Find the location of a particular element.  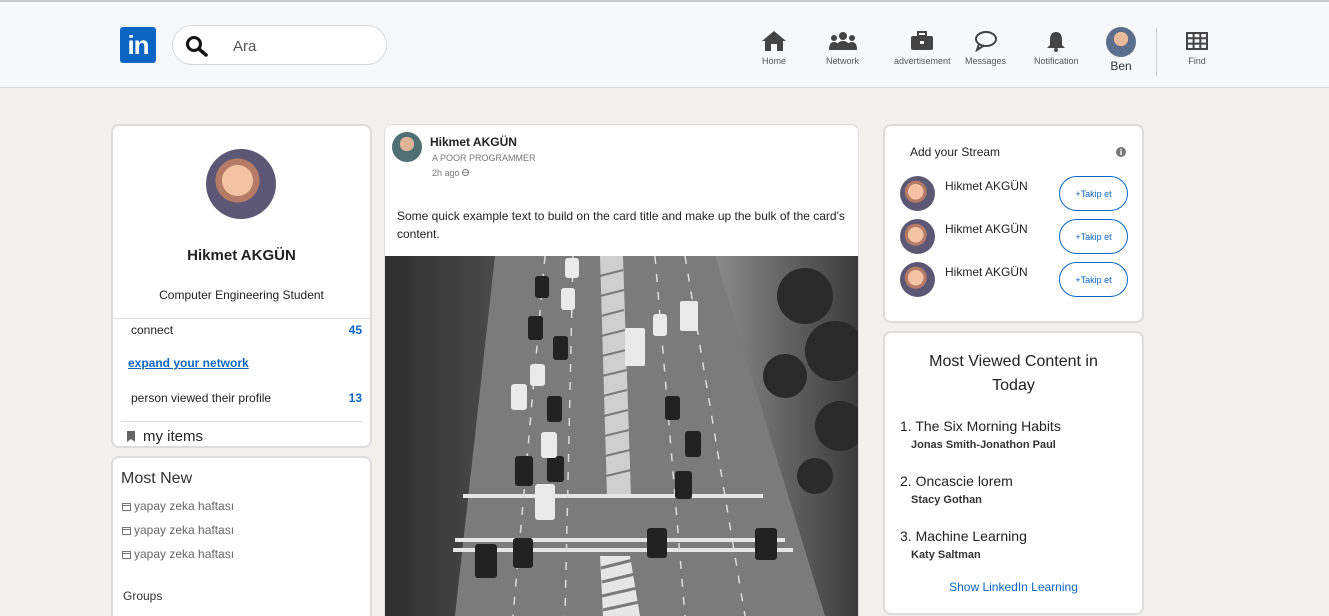

profile-views-row: person viewed their profile 13 is located at coordinates (246, 398).